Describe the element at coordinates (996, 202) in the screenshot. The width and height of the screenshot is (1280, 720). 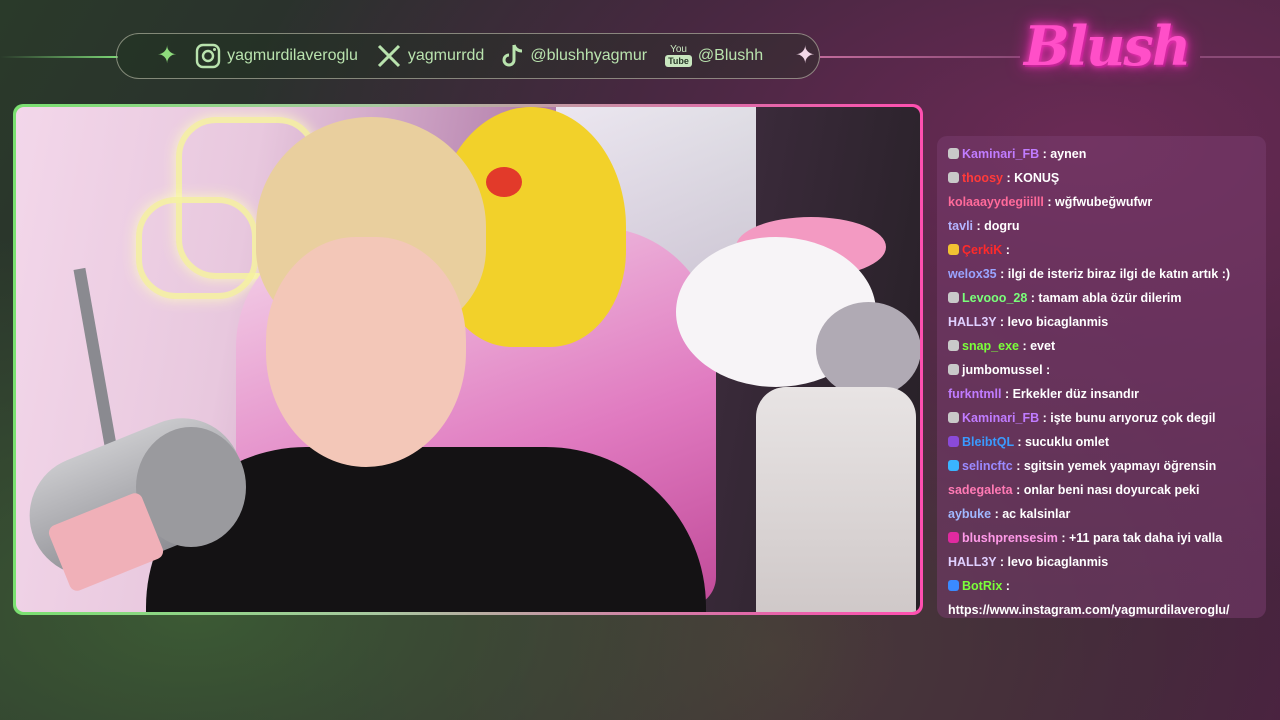
I see `chat-username: kolaaayydegiiilll` at that location.